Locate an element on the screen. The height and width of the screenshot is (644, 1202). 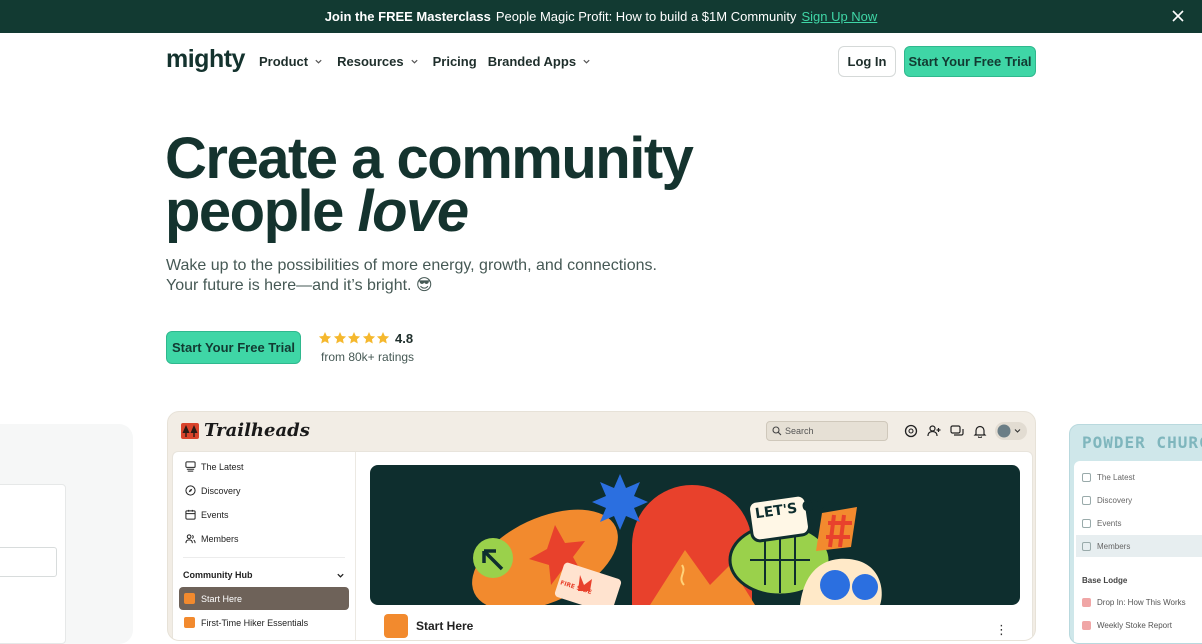
add-member-icon is located at coordinates (934, 431).